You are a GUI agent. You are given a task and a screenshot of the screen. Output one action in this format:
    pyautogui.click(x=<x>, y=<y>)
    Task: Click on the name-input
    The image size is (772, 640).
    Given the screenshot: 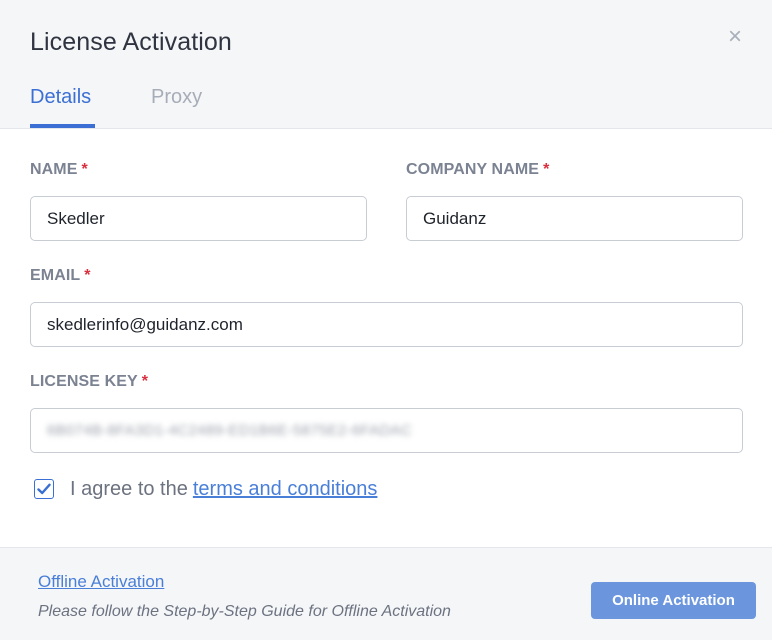 What is the action you would take?
    pyautogui.click(x=198, y=218)
    